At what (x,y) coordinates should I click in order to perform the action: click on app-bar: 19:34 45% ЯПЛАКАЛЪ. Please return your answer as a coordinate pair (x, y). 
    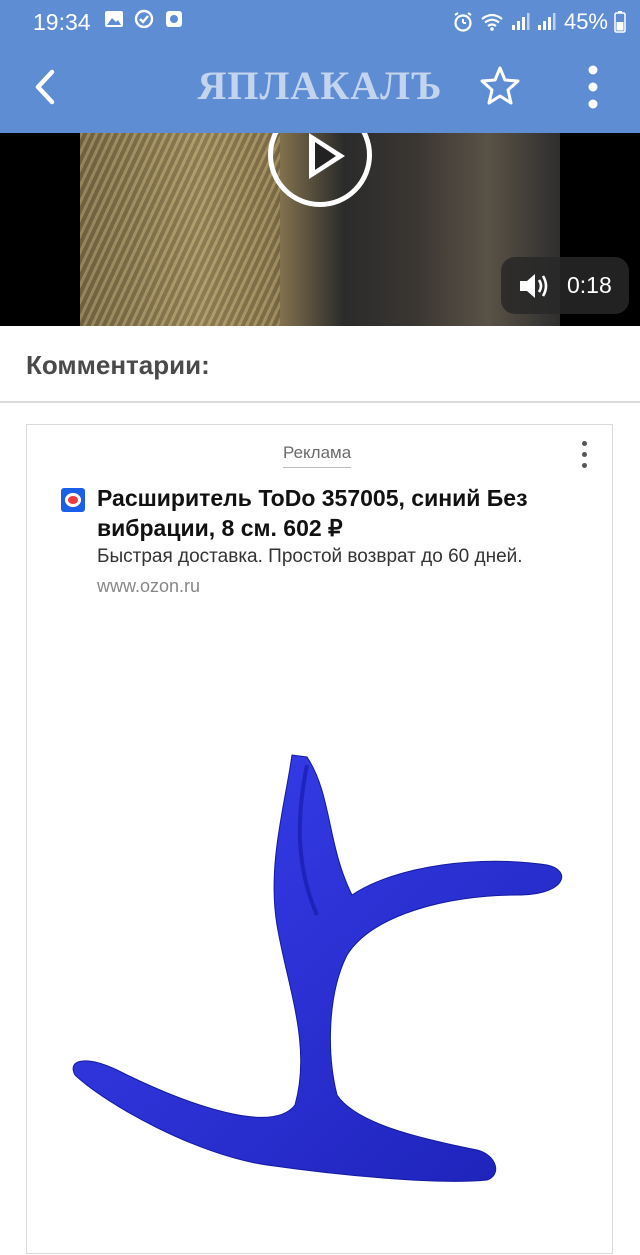
    Looking at the image, I should click on (320, 66).